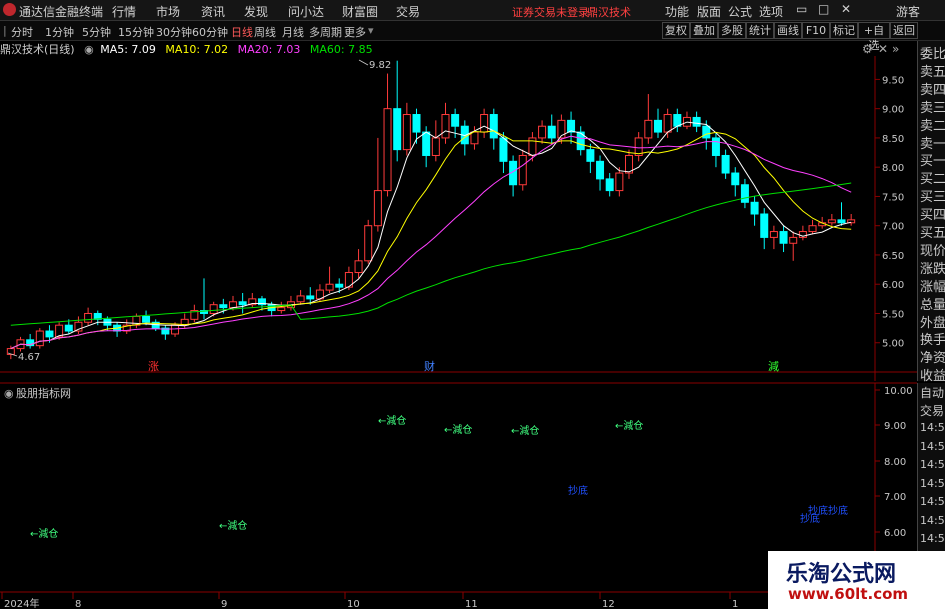 This screenshot has width=945, height=609. I want to click on indicator-settings-icon: ◉, so click(9, 393).